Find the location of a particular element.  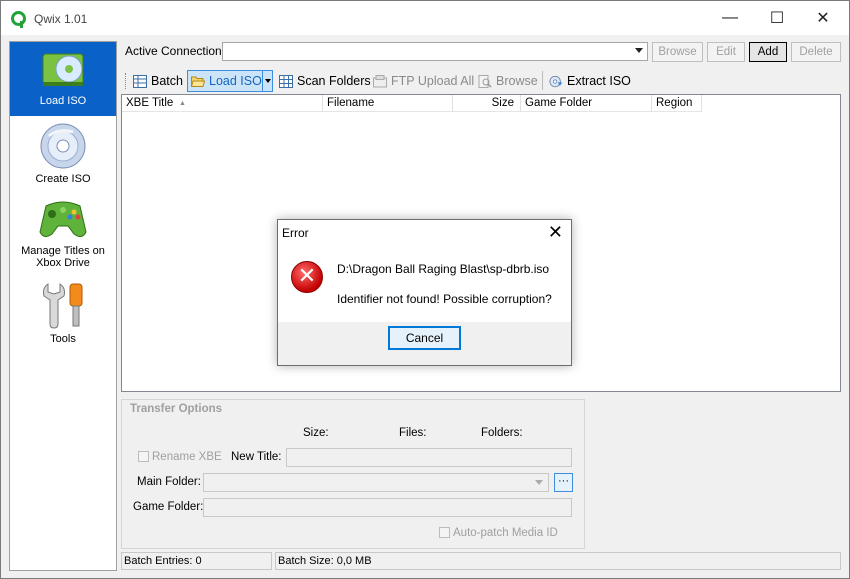

cd-icon is located at coordinates (63, 146).